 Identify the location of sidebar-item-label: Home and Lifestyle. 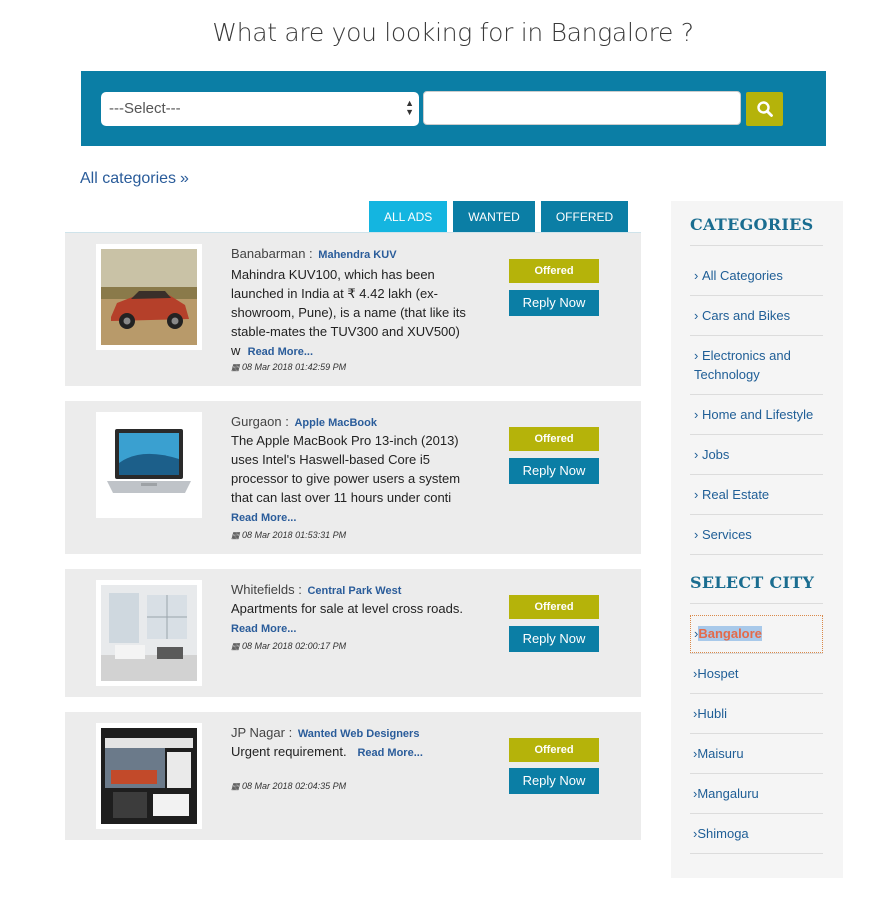
(757, 414).